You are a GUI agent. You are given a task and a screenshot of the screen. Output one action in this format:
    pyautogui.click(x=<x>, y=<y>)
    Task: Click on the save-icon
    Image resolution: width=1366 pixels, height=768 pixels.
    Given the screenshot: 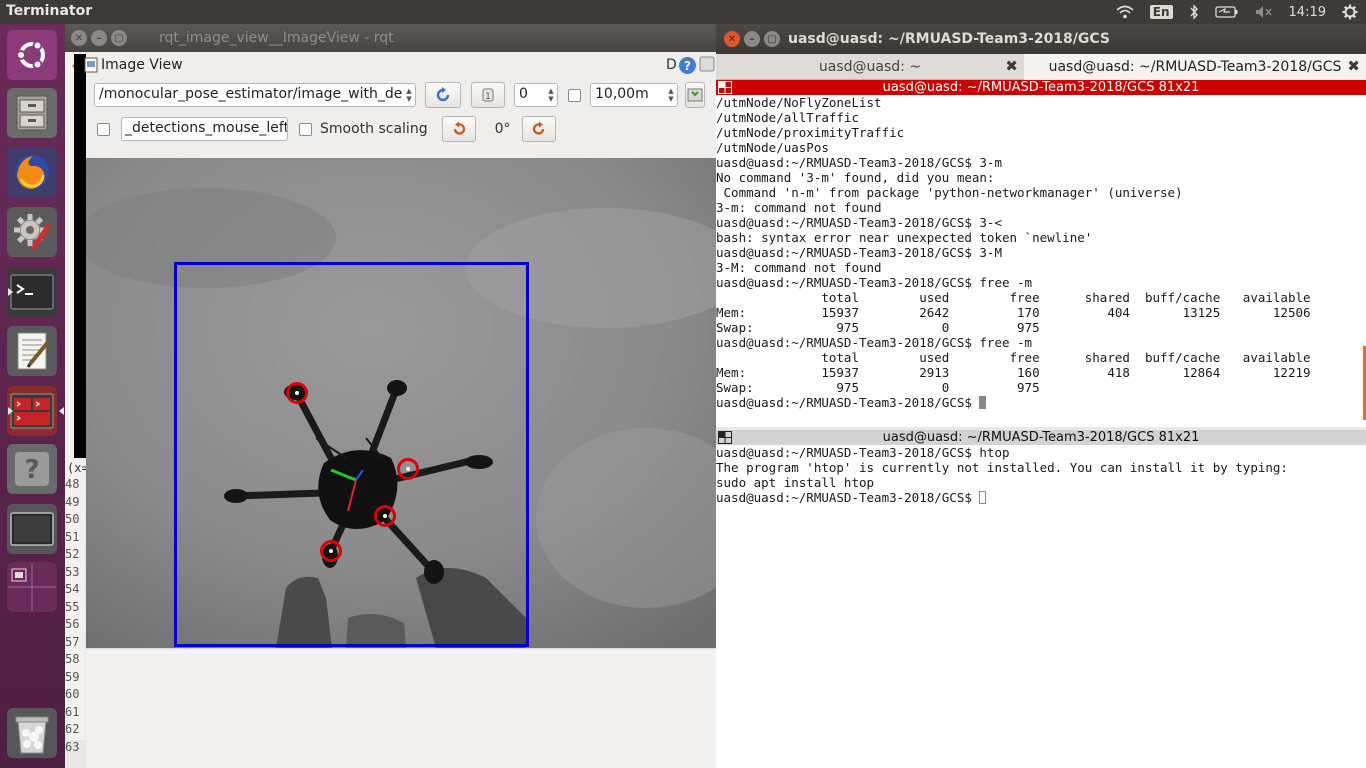 What is the action you would take?
    pyautogui.click(x=695, y=95)
    